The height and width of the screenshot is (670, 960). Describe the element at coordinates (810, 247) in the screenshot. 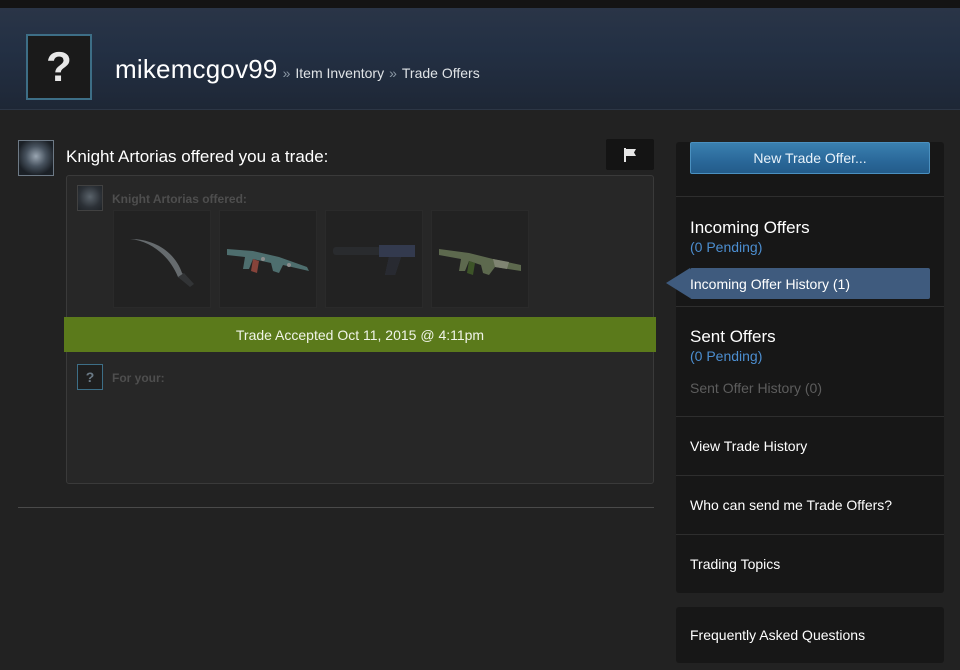

I see `incoming-pending-link: (0 Pending)` at that location.